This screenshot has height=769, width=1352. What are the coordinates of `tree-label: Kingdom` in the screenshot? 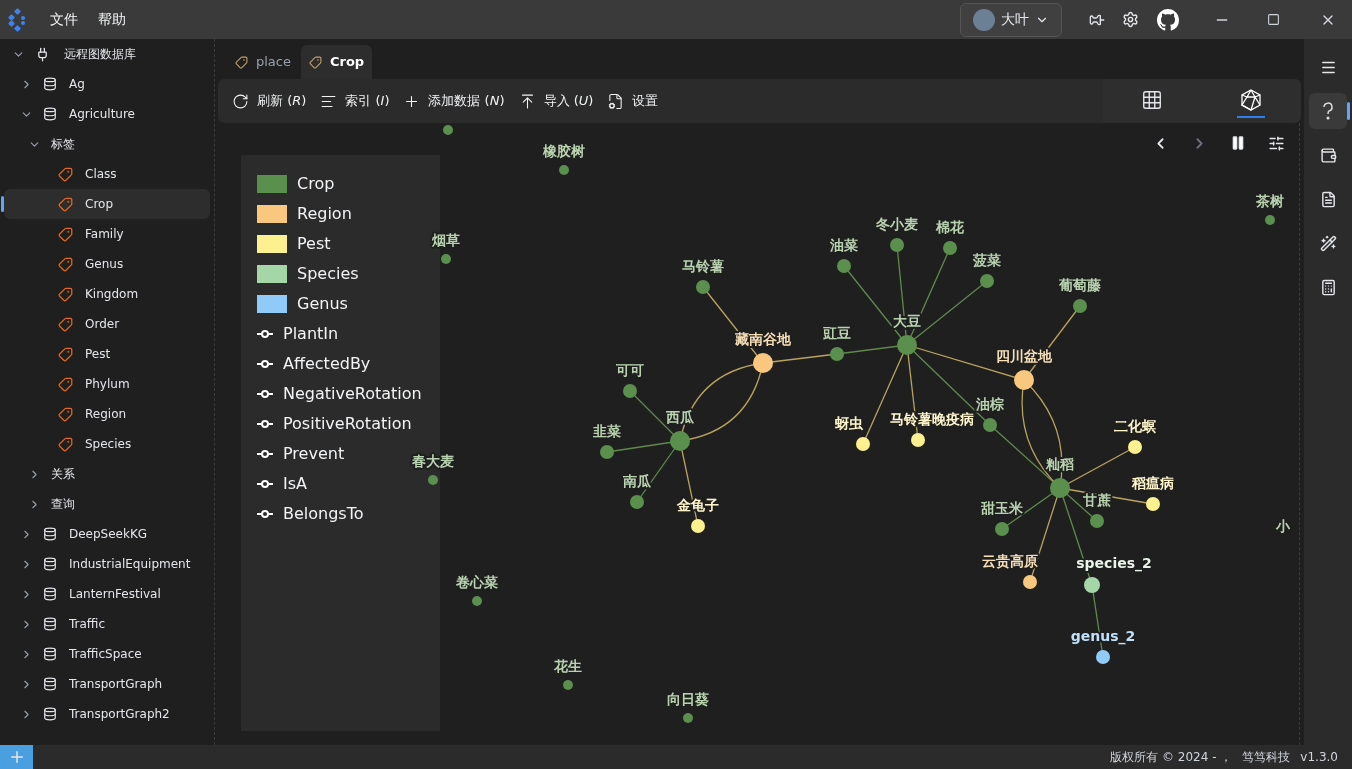 It's located at (112, 294).